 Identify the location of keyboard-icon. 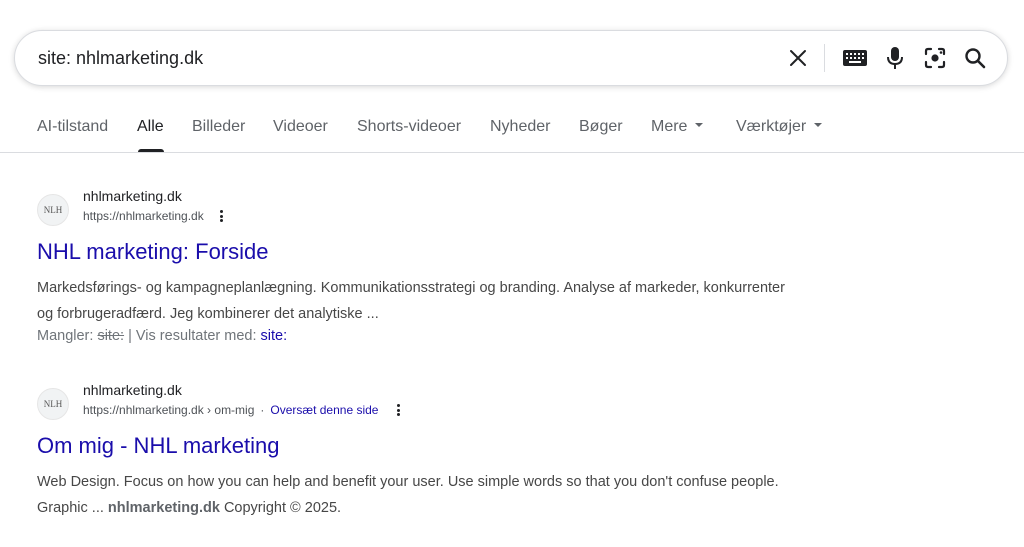
(855, 58).